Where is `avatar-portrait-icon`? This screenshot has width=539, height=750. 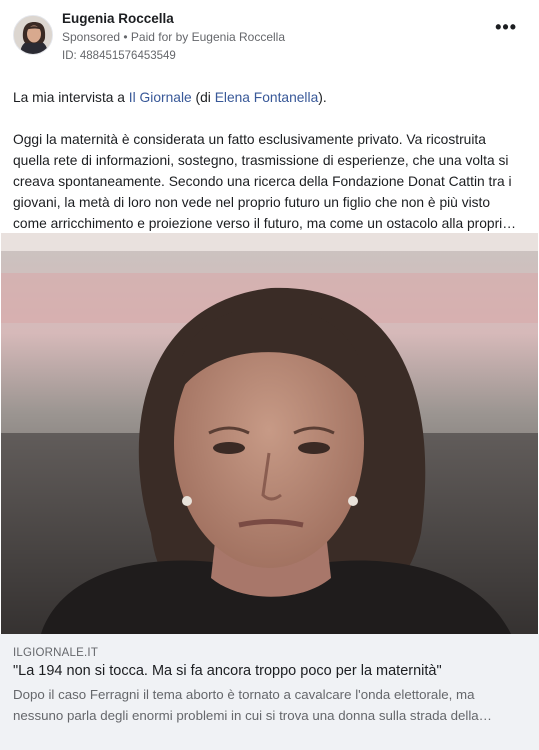 avatar-portrait-icon is located at coordinates (33, 35).